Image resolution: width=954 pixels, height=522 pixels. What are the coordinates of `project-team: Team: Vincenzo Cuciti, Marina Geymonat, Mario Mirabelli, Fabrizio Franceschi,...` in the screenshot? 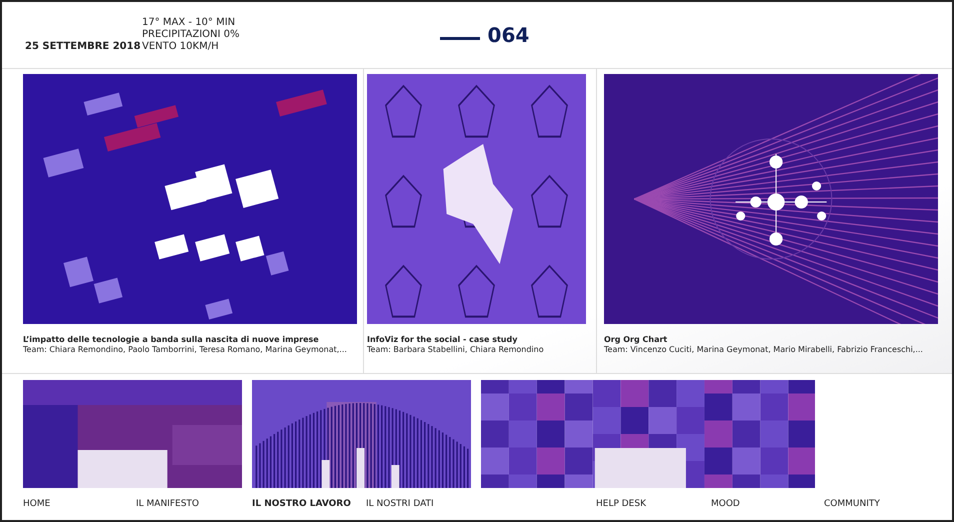 It's located at (764, 349).